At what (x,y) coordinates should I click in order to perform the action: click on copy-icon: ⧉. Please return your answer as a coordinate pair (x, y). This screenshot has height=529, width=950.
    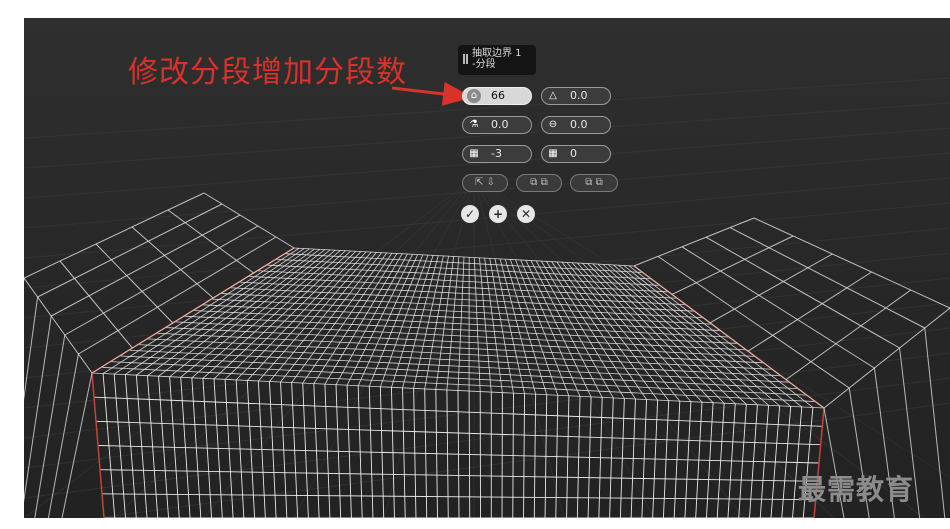
    Looking at the image, I should click on (534, 182).